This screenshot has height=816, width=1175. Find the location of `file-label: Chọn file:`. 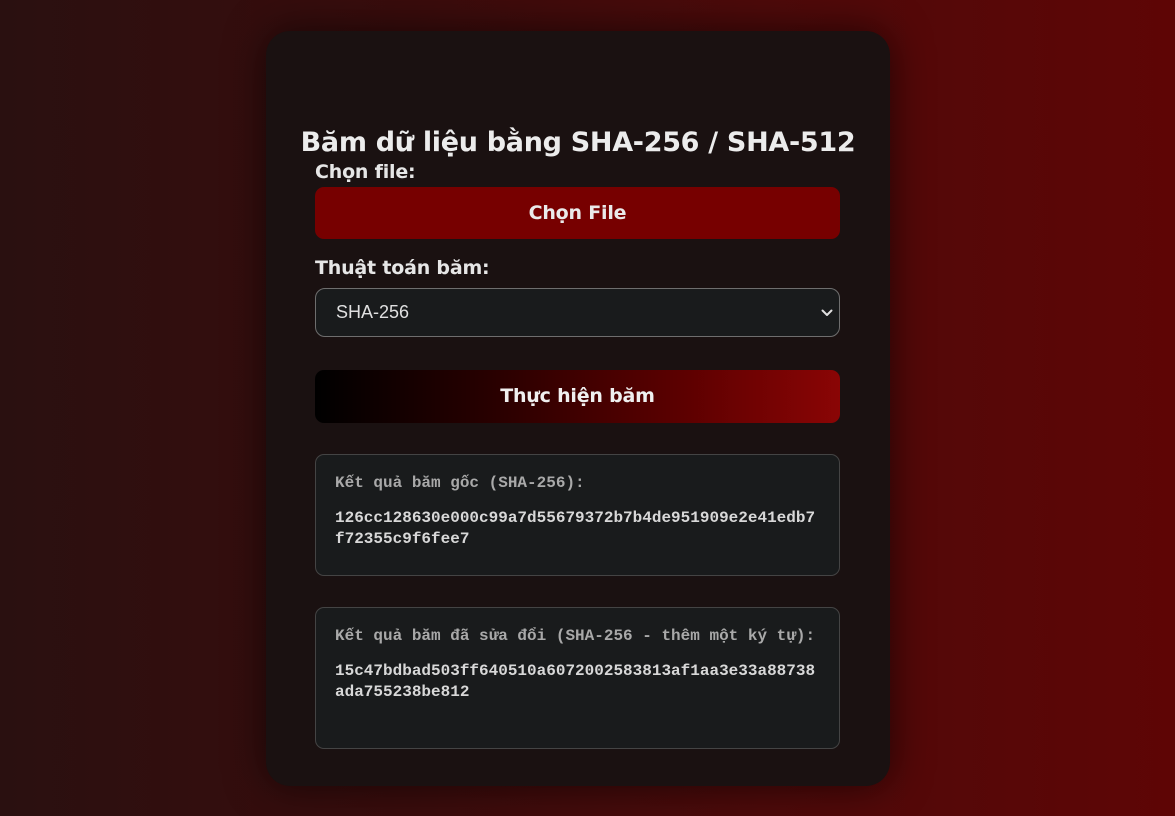

file-label: Chọn file: is located at coordinates (365, 172).